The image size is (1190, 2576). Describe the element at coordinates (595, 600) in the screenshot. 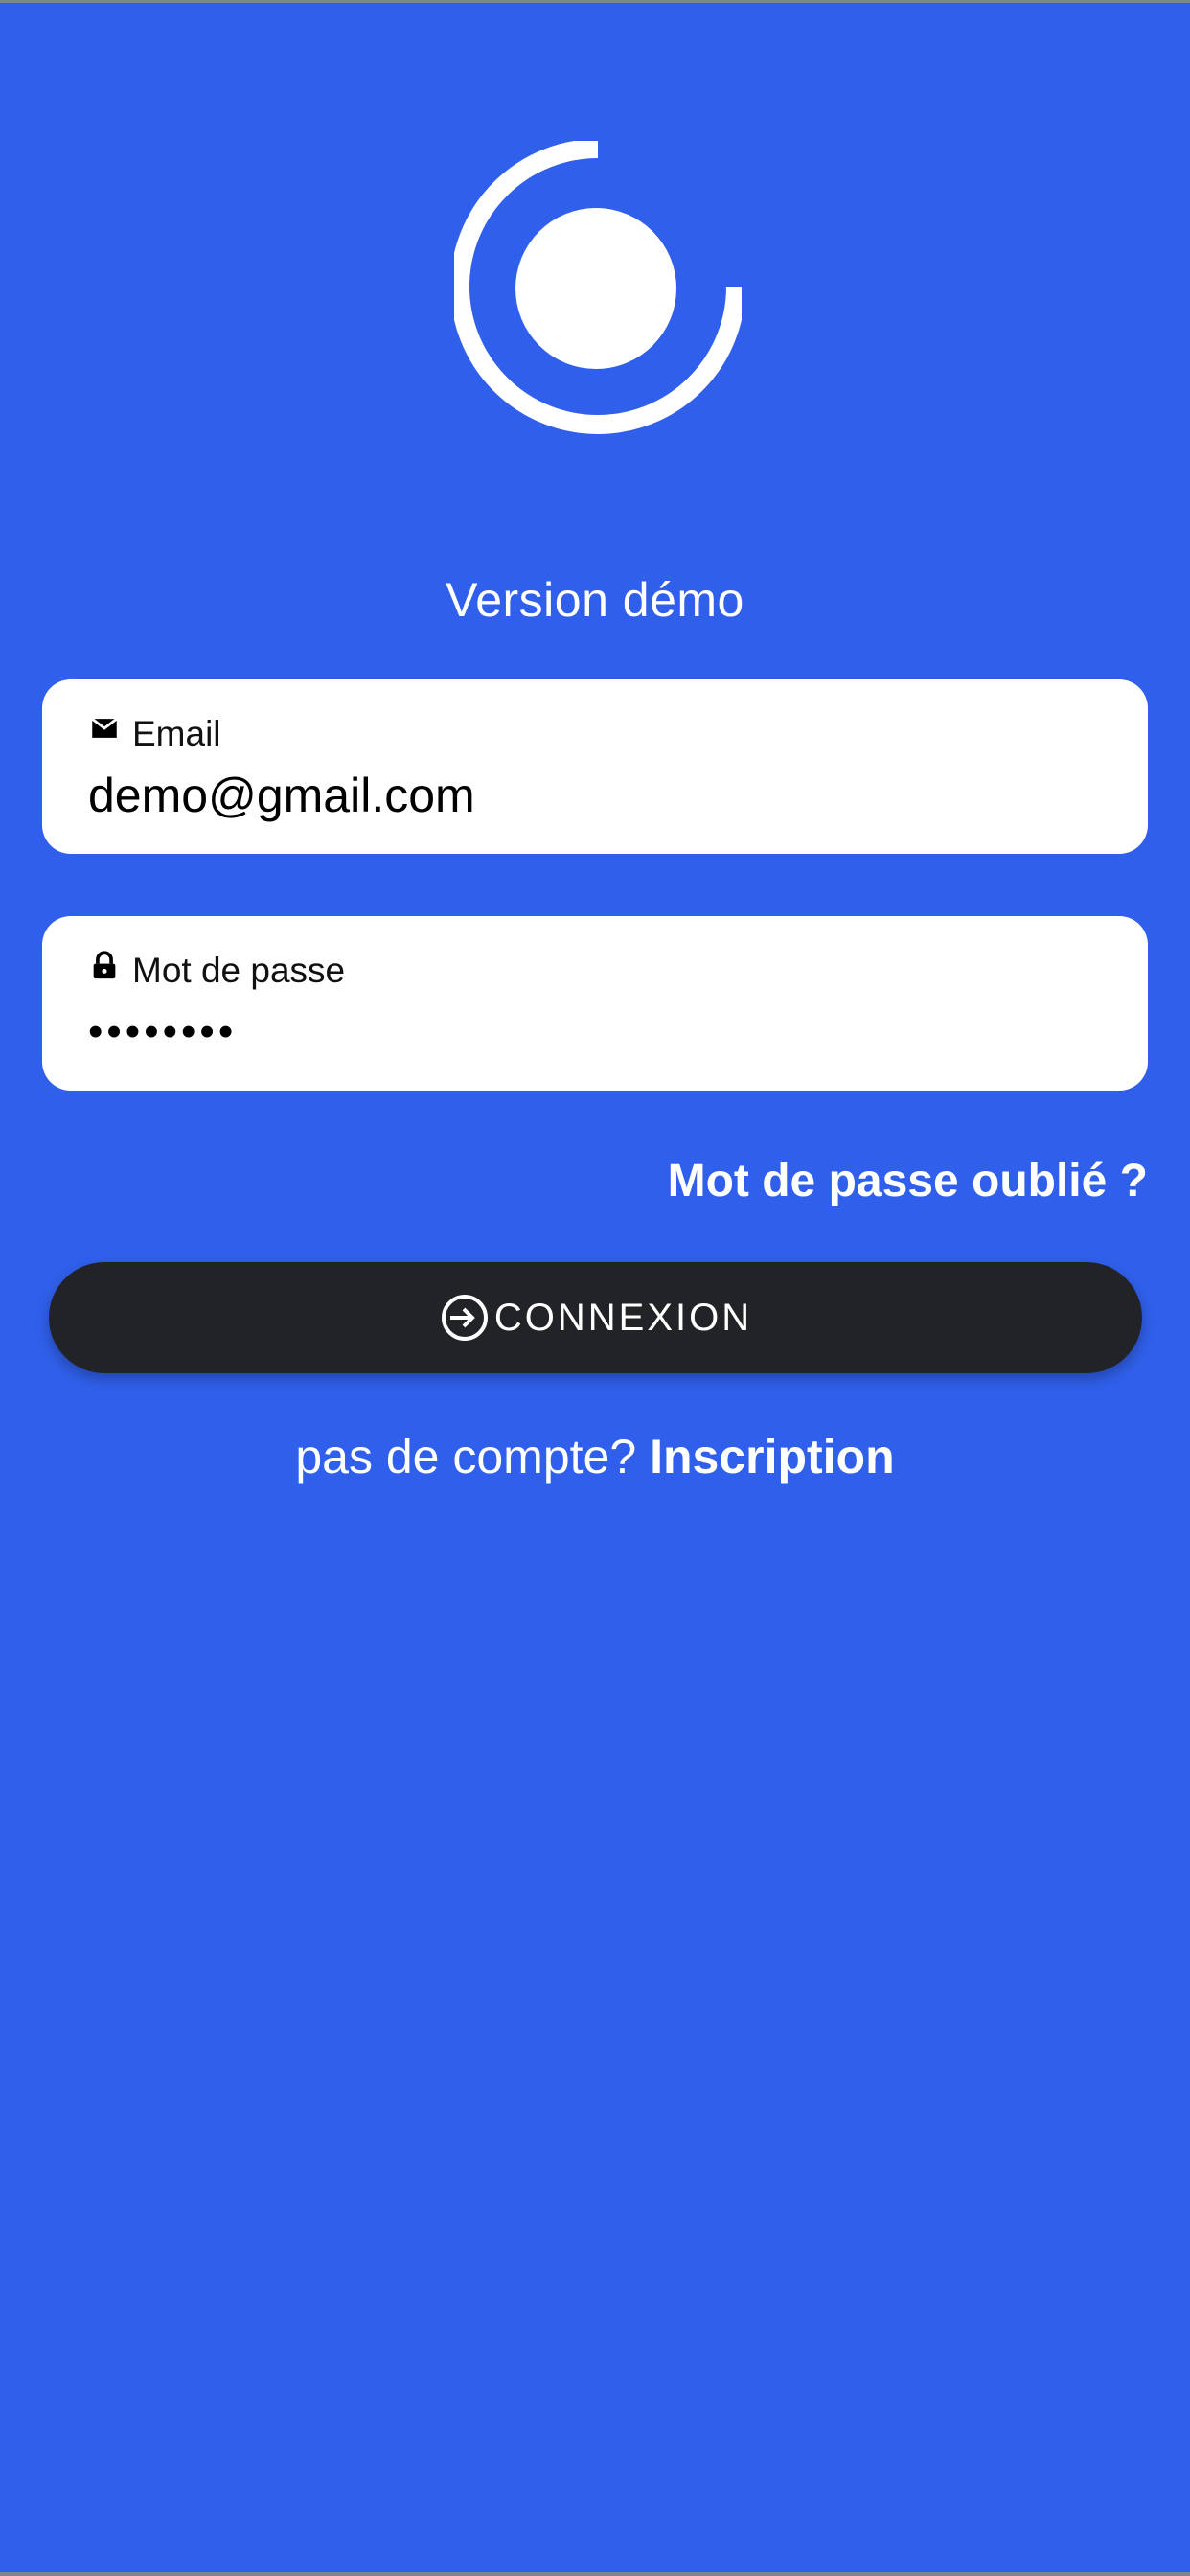

I see `version-label: Version démo` at that location.